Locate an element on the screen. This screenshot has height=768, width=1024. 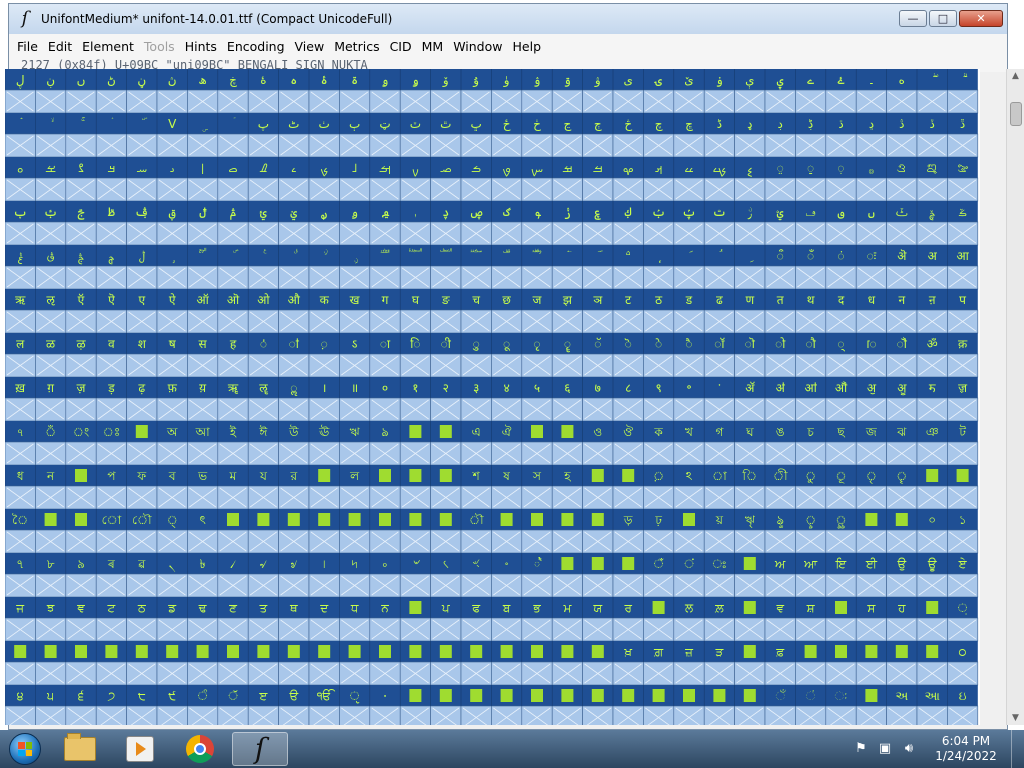
glyph-label: ক is located at coordinates (658, 432).